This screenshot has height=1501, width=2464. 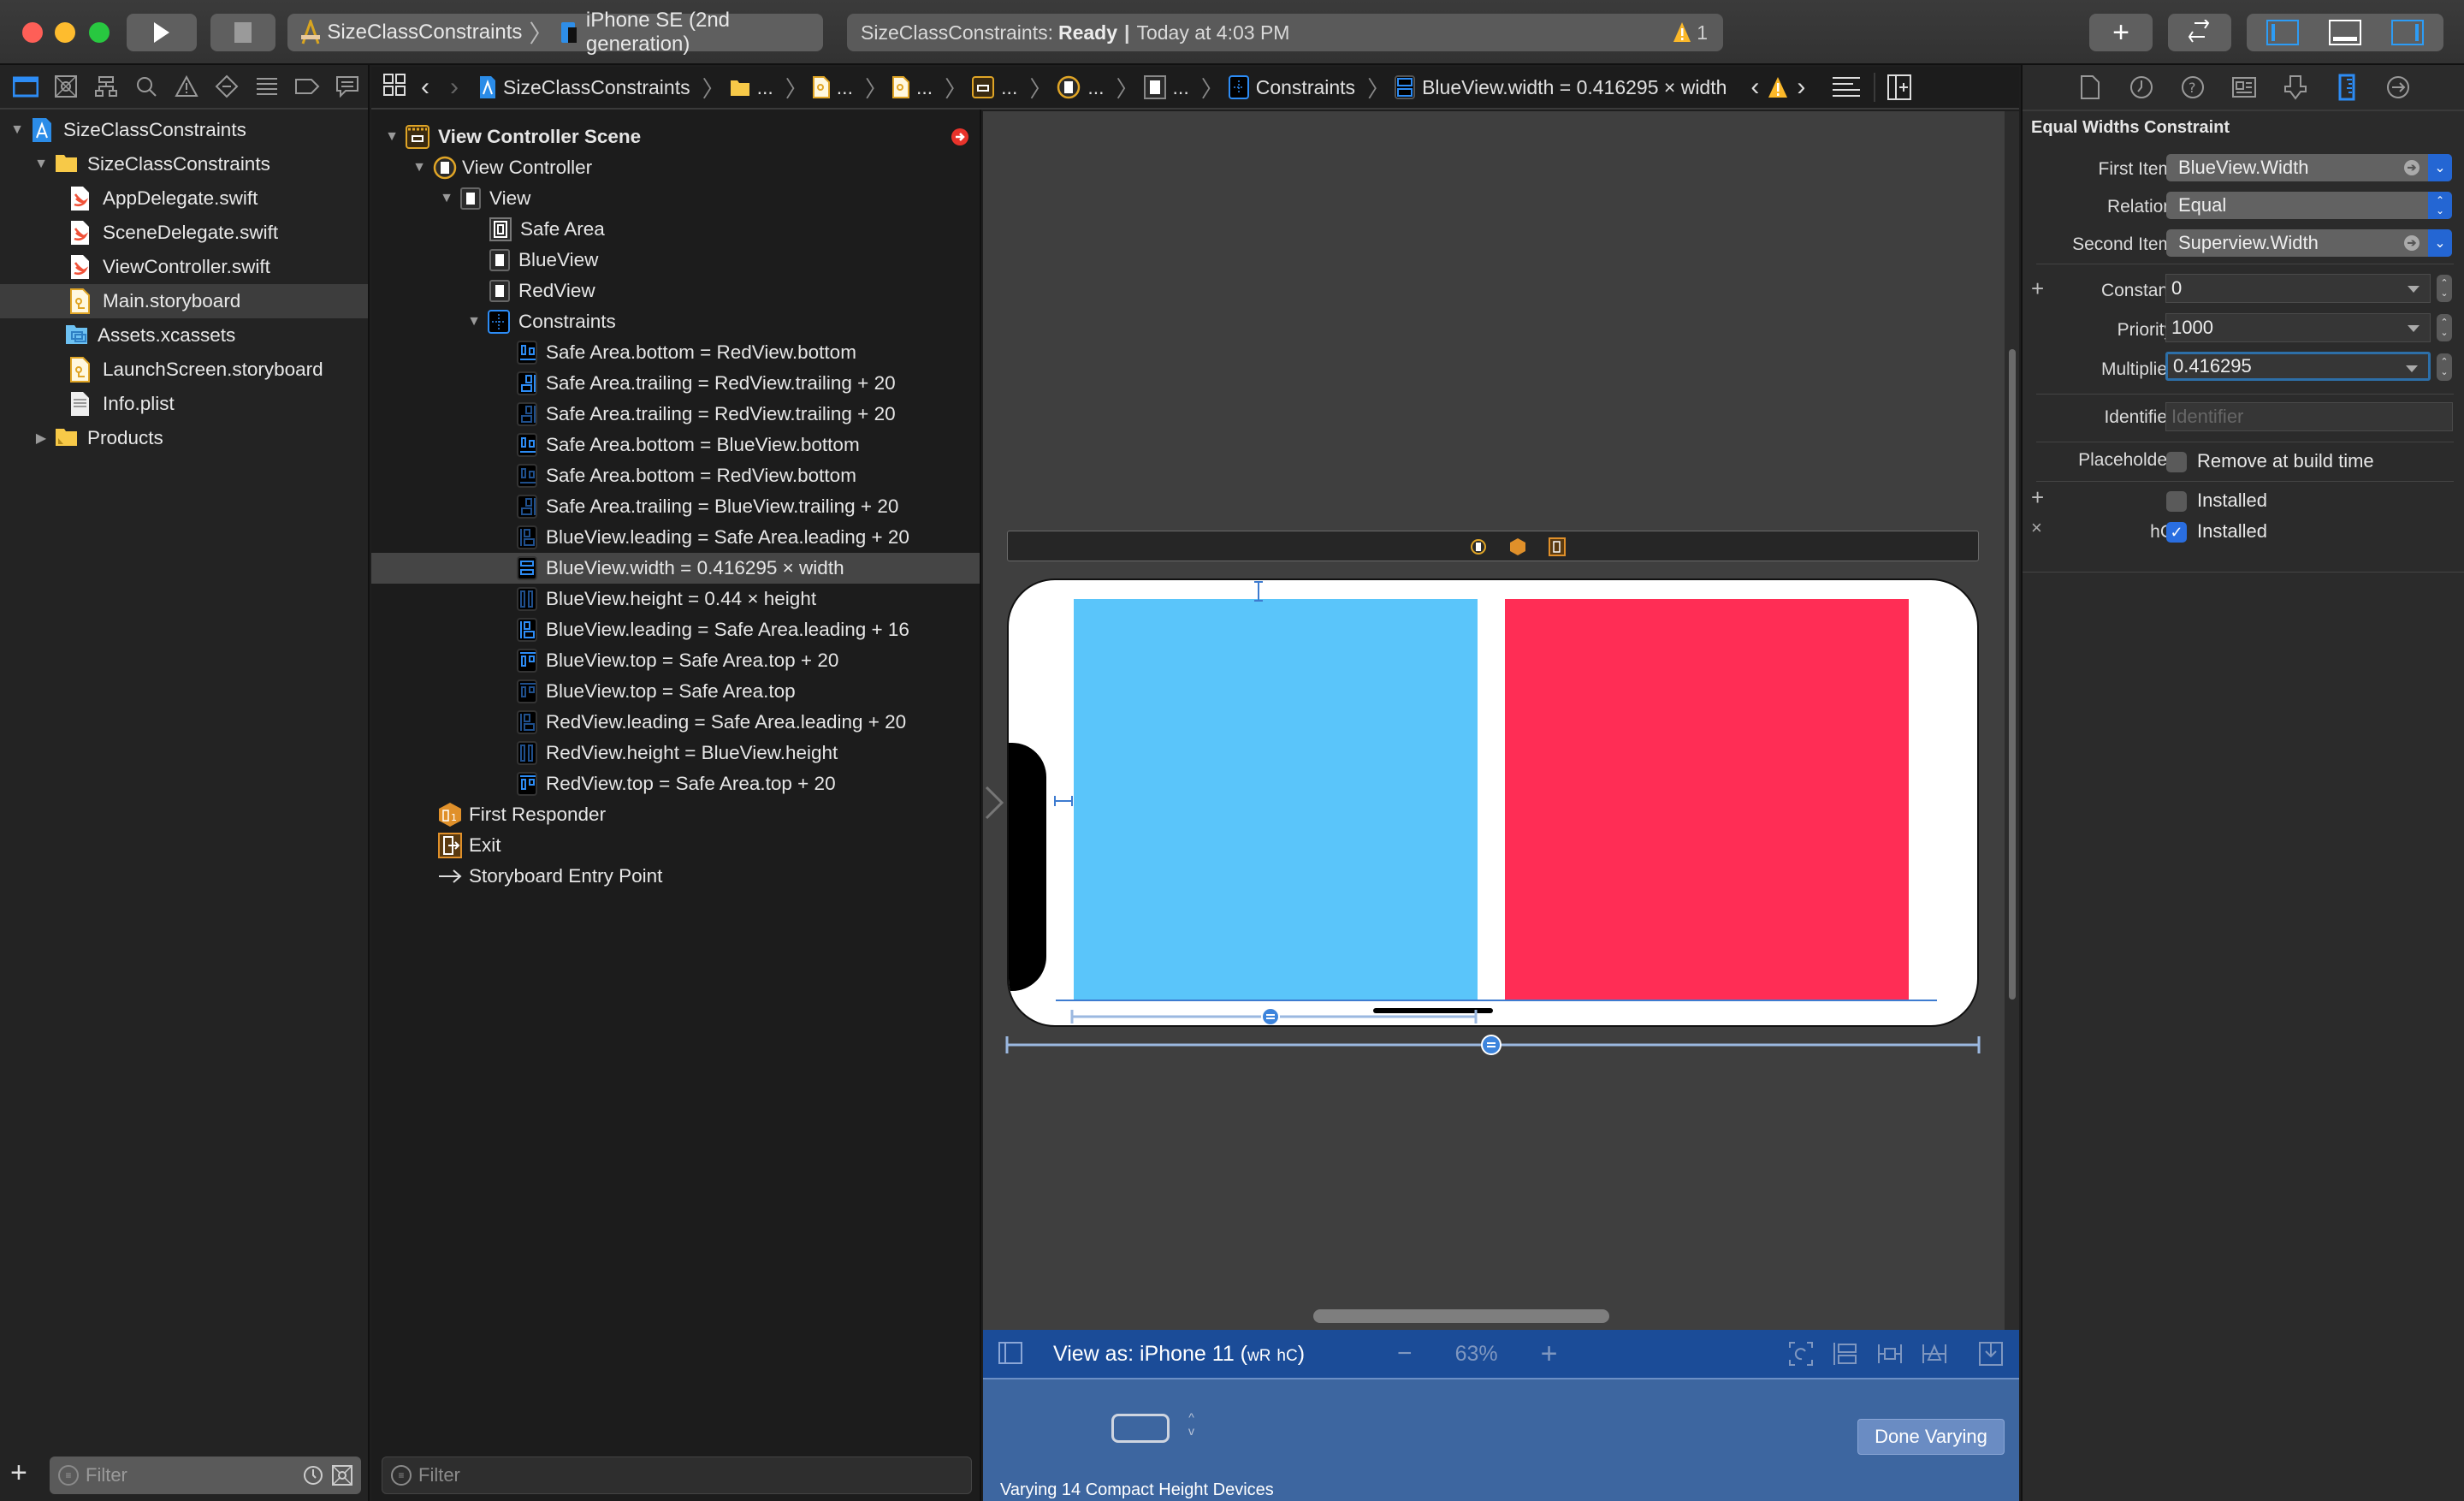 What do you see at coordinates (184, 335) in the screenshot?
I see `tree-item-file: Assets.xcassets` at bounding box center [184, 335].